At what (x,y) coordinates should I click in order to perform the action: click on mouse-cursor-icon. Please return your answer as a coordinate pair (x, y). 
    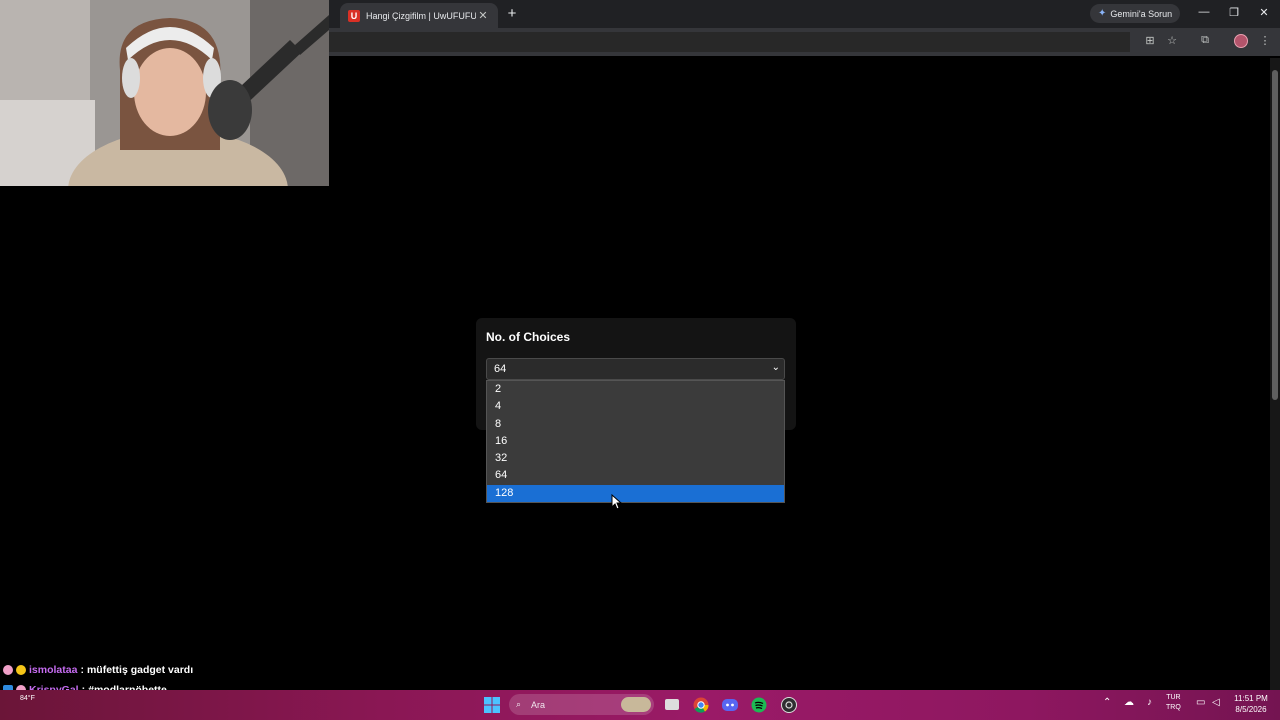
    Looking at the image, I should click on (617, 502).